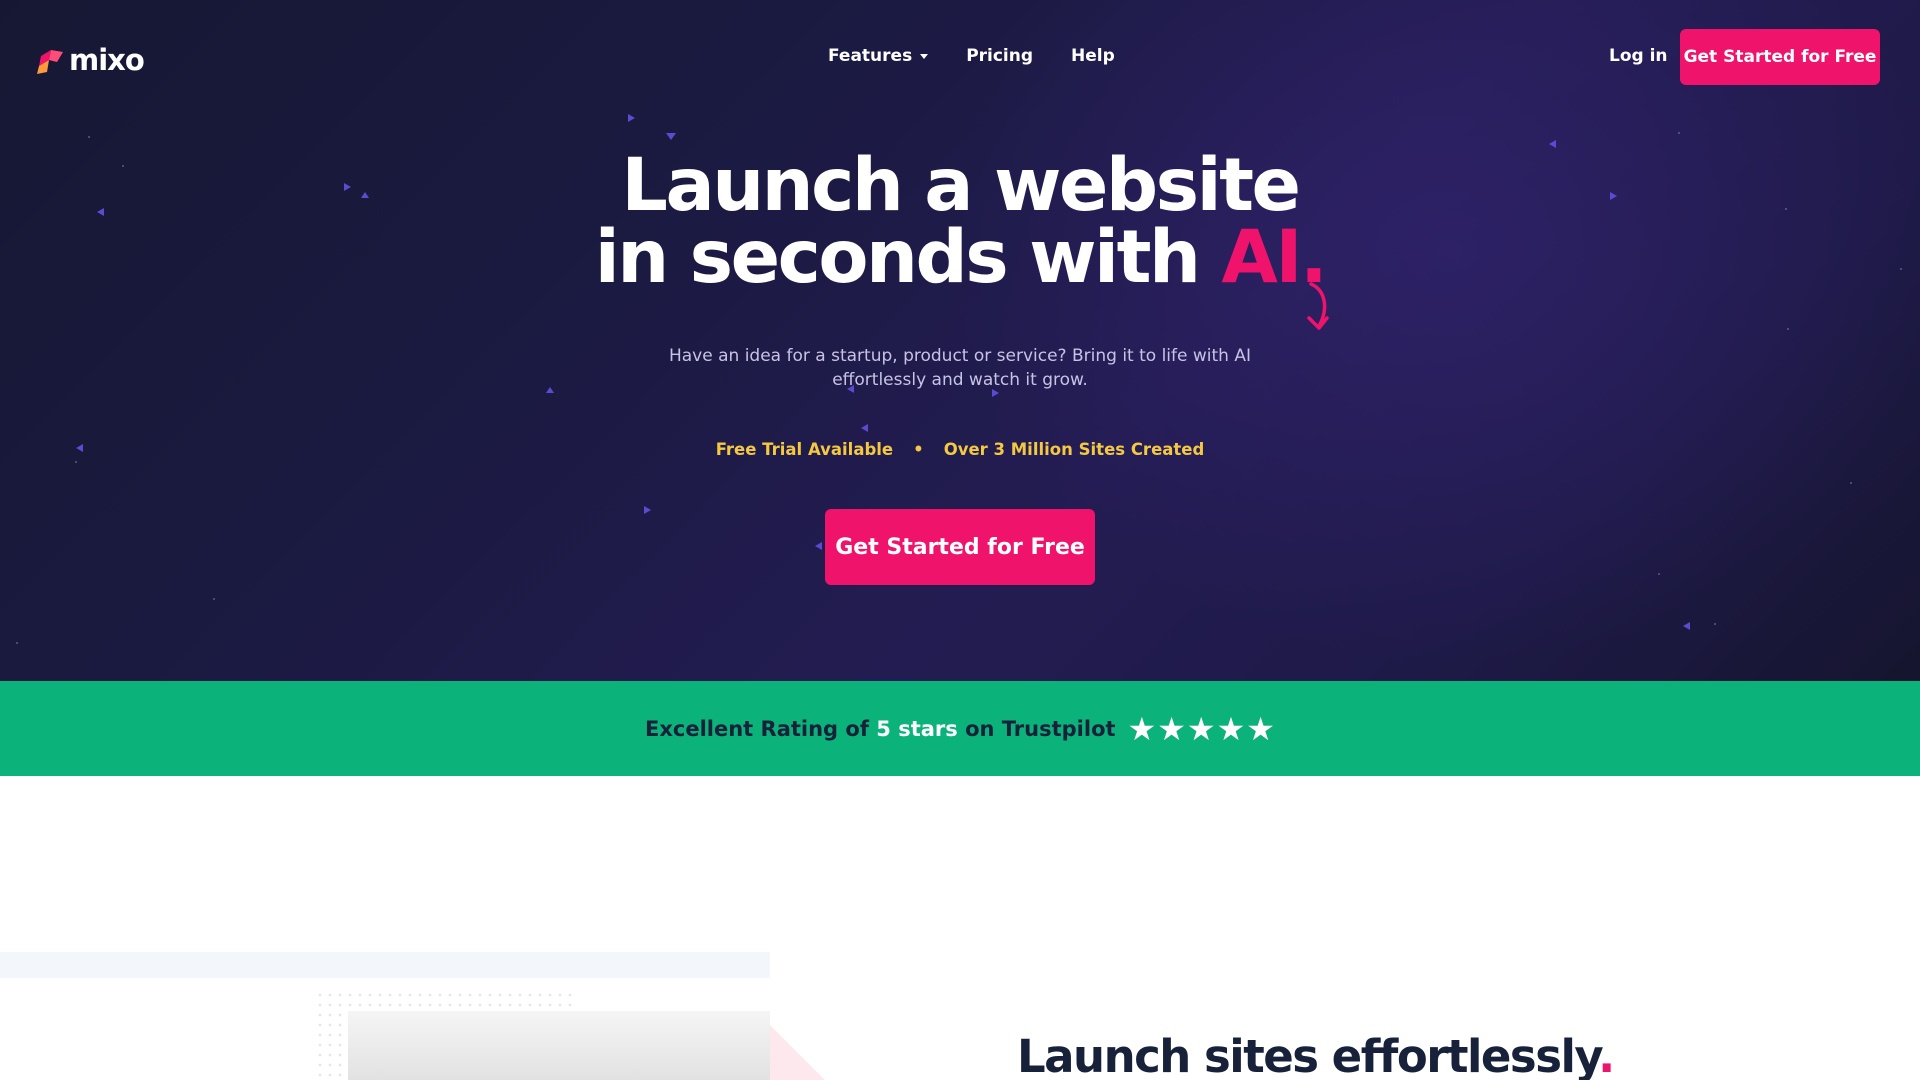 This screenshot has width=1920, height=1080. Describe the element at coordinates (1074, 449) in the screenshot. I see `feature-sites-created: Over 3 Million Sites Created` at that location.